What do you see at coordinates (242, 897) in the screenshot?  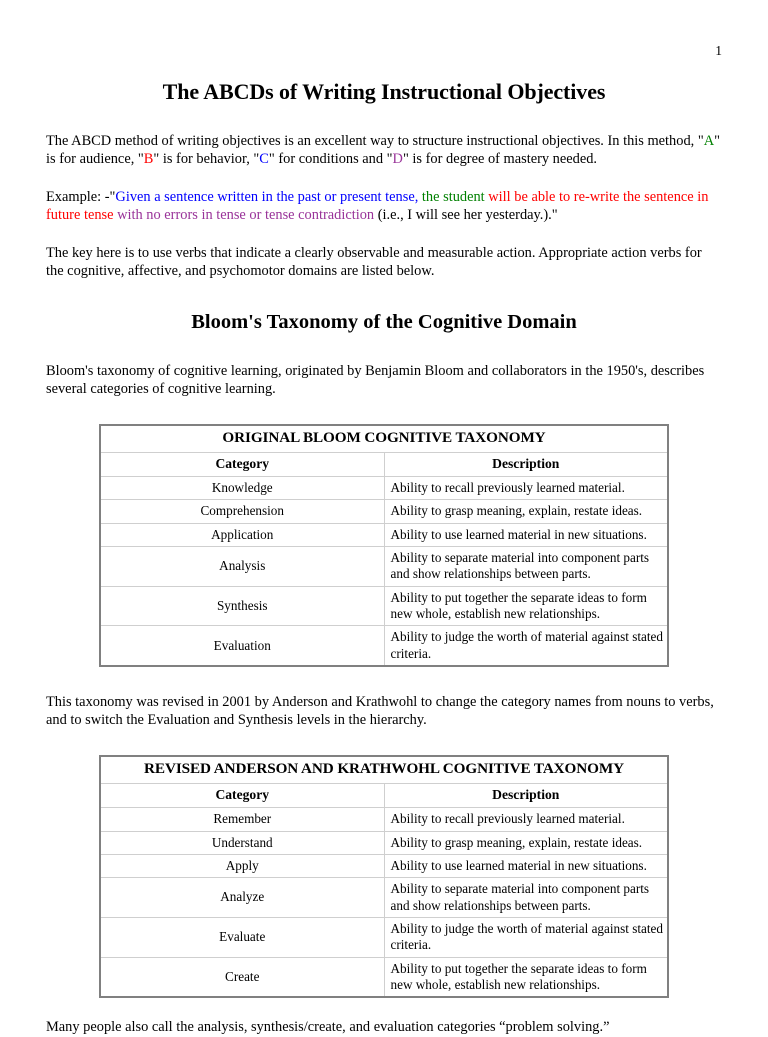 I see `category-cell: Analyze` at bounding box center [242, 897].